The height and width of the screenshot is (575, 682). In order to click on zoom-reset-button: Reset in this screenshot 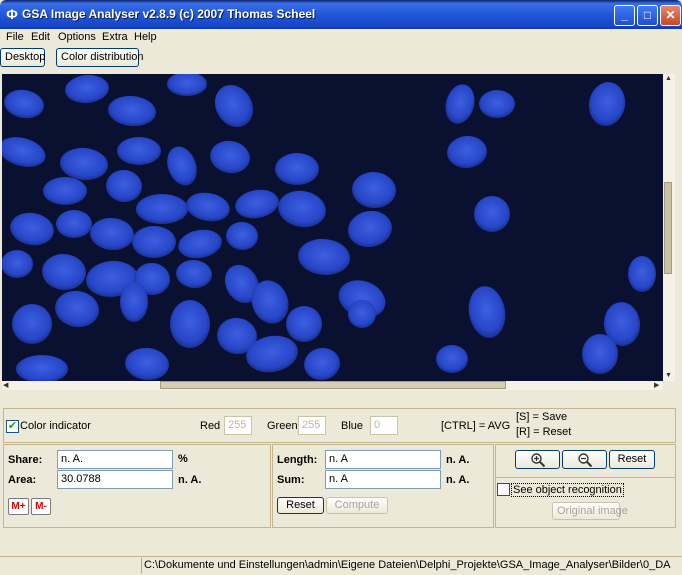, I will do `click(632, 459)`.